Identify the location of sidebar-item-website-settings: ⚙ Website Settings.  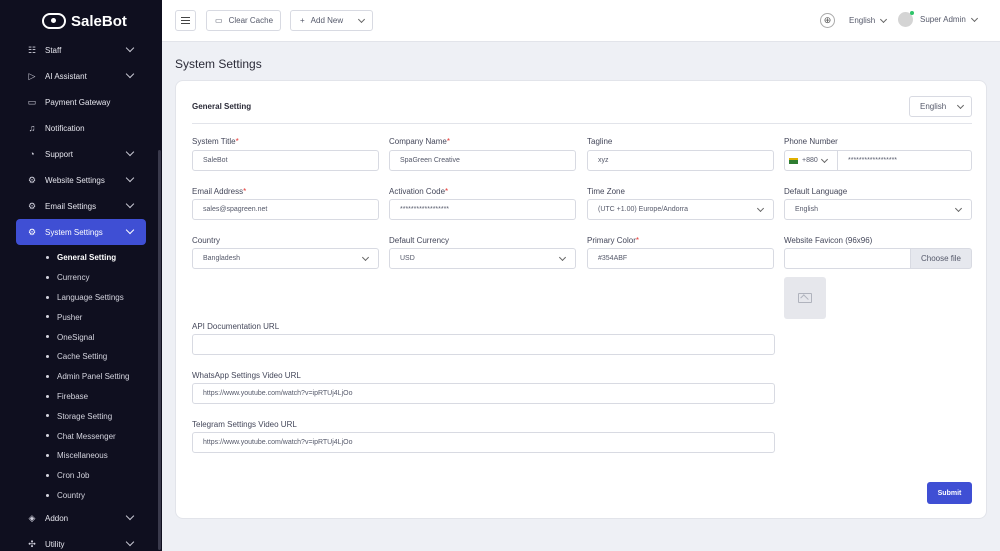
(81, 180).